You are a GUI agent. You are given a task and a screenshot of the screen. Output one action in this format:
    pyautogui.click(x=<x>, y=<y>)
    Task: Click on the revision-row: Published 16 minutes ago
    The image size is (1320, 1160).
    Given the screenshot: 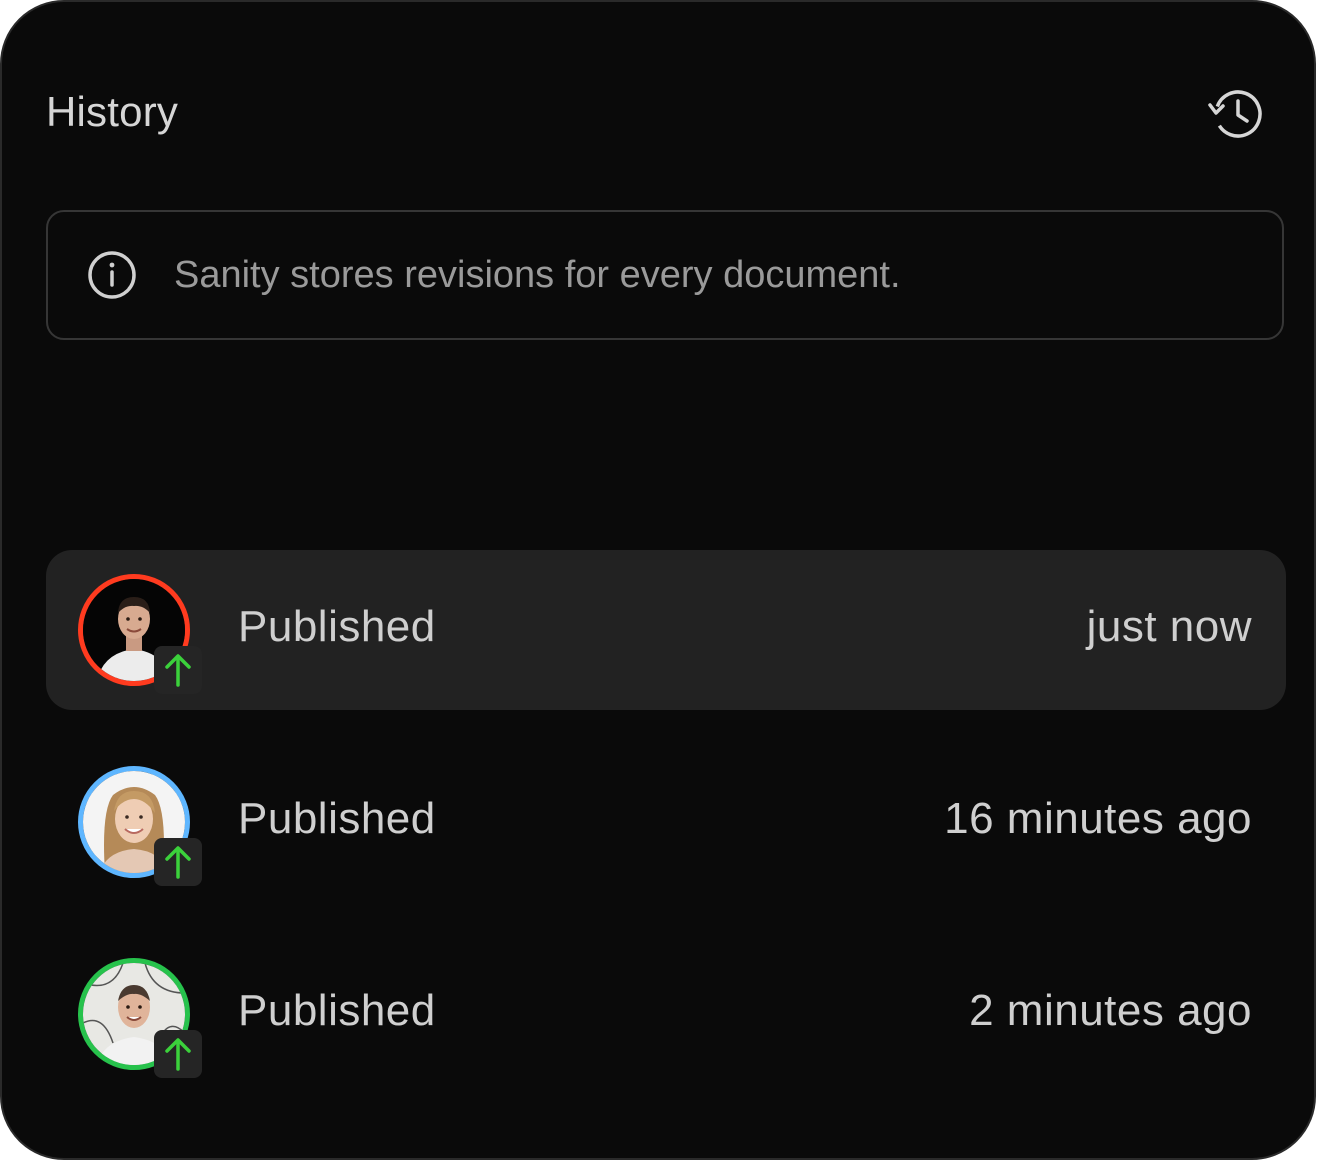 What is the action you would take?
    pyautogui.click(x=666, y=822)
    